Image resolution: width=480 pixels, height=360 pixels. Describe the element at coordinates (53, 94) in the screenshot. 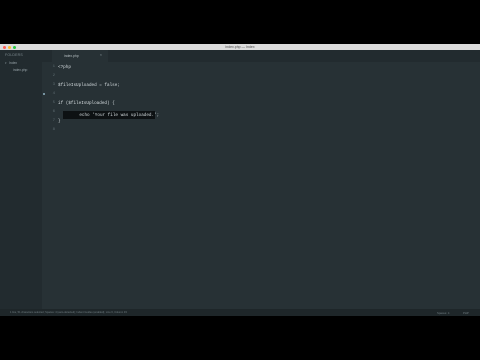

I see `line-number: 4` at that location.